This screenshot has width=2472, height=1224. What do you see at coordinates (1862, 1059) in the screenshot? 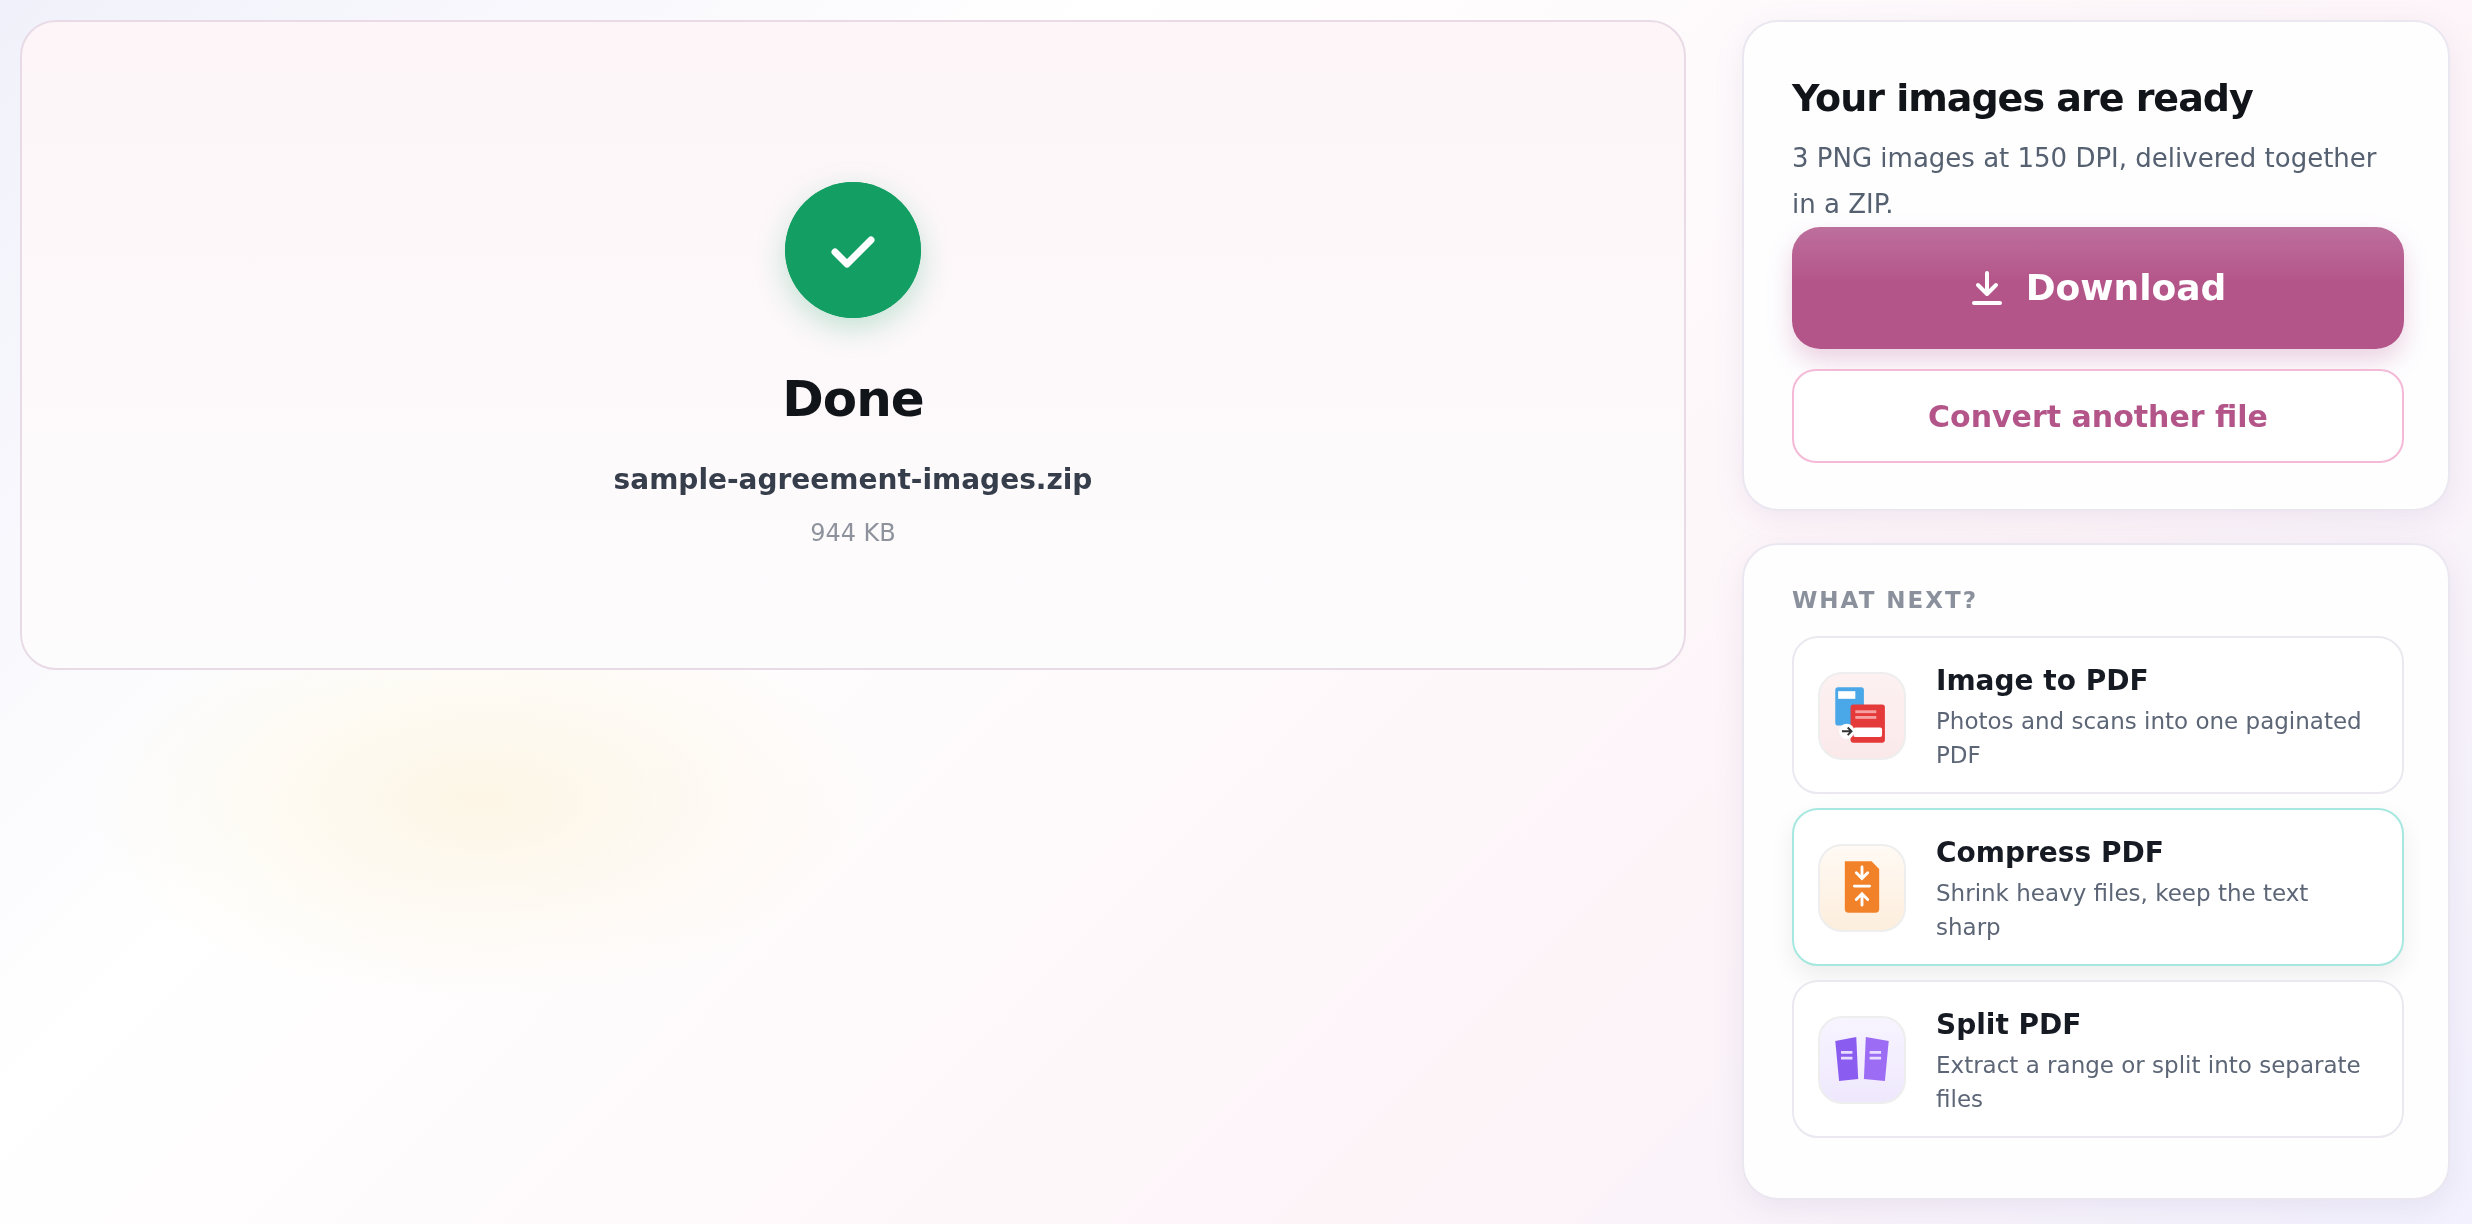
I see `split-files-icon` at bounding box center [1862, 1059].